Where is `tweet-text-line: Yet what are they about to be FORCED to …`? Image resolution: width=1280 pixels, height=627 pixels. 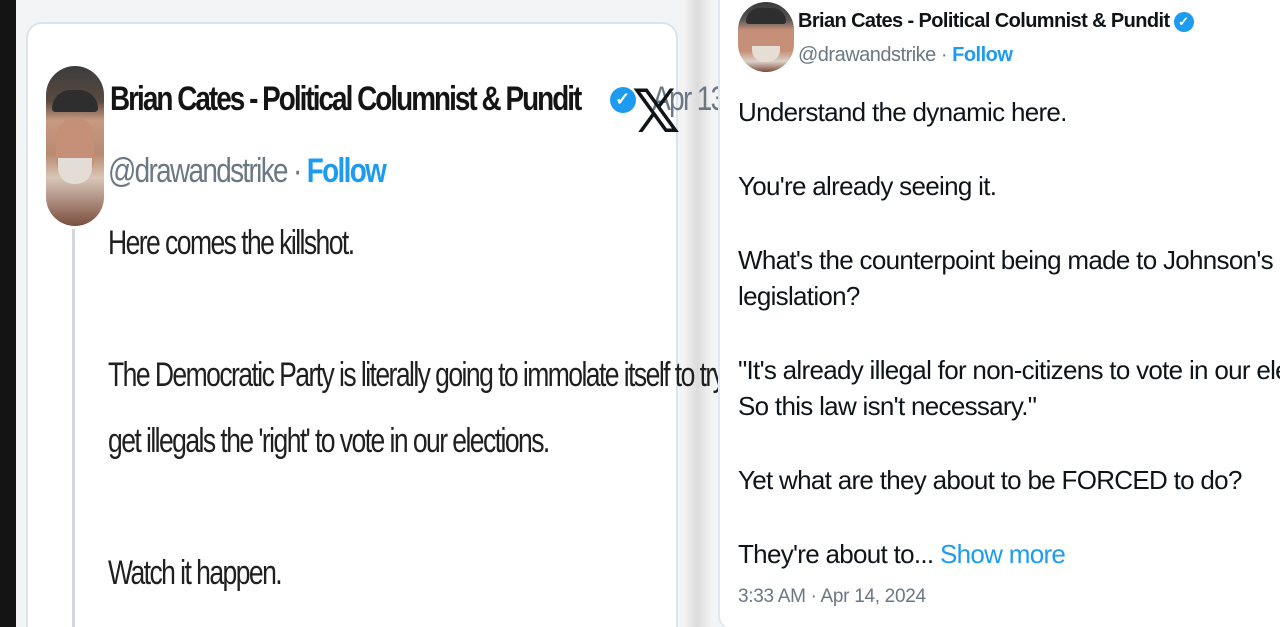
tweet-text-line: Yet what are they about to be FORCED to … is located at coordinates (990, 480).